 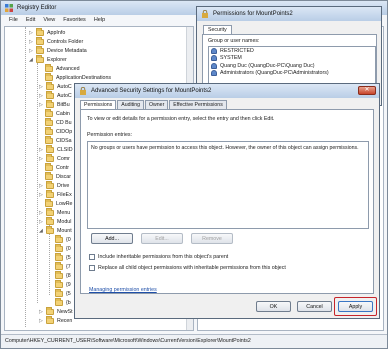 What do you see at coordinates (234, 41) in the screenshot?
I see `group-label: Group or user names:` at bounding box center [234, 41].